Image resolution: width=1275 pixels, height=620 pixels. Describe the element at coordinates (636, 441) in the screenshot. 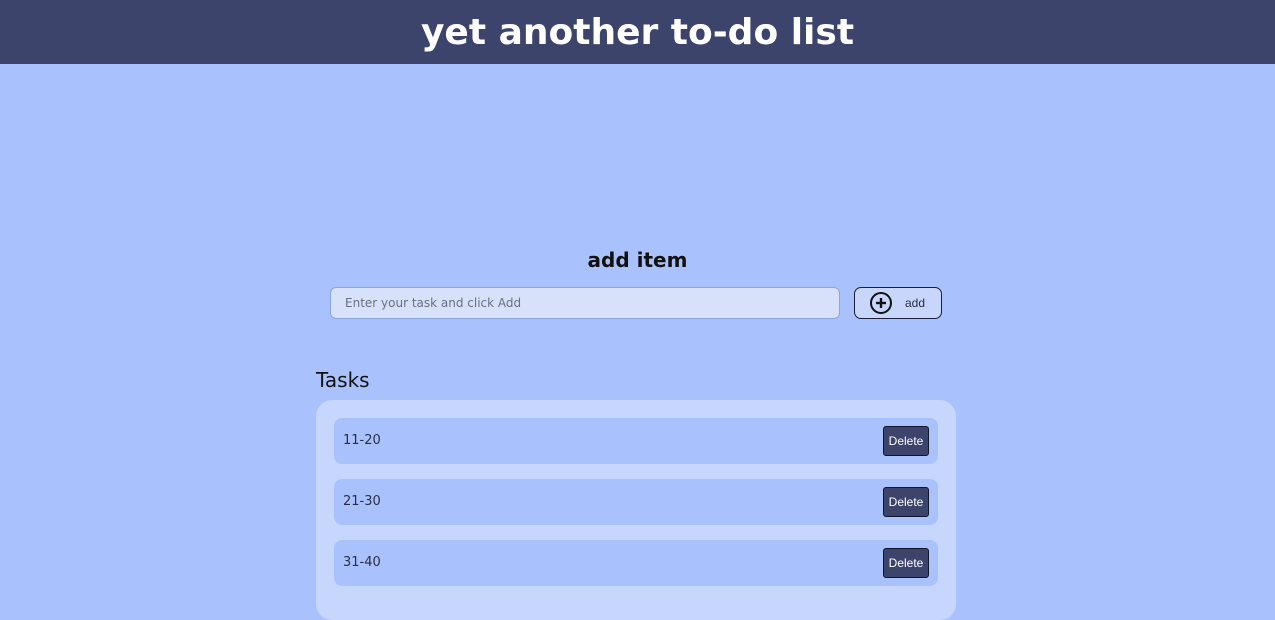

I see `task-row: 11-20 Delete` at that location.